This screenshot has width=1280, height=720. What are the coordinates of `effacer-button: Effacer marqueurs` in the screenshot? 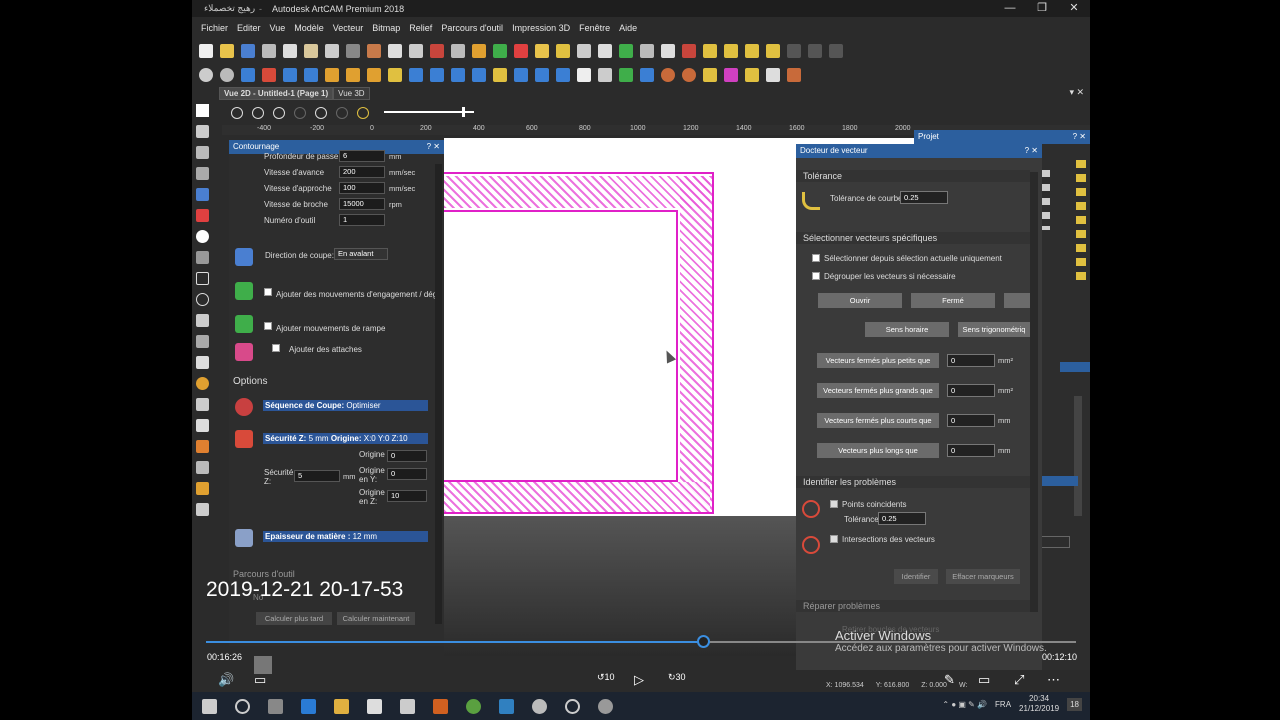 It's located at (983, 576).